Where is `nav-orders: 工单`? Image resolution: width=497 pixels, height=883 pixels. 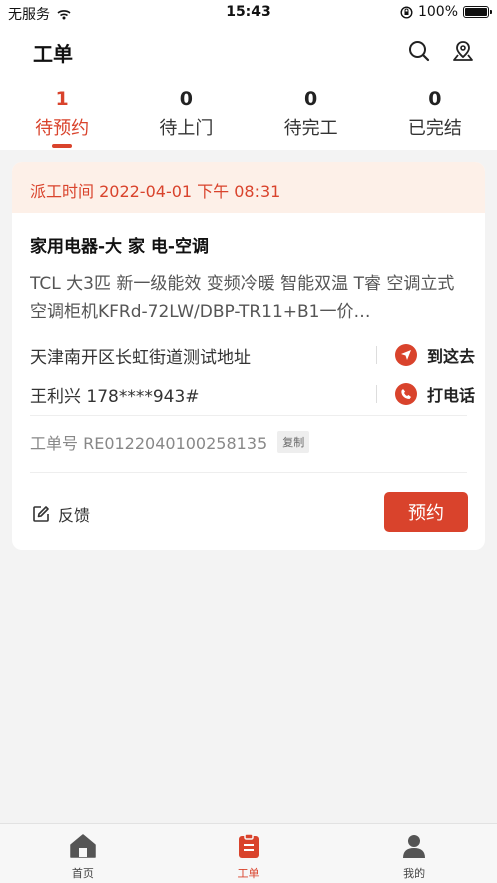 nav-orders: 工单 is located at coordinates (249, 853).